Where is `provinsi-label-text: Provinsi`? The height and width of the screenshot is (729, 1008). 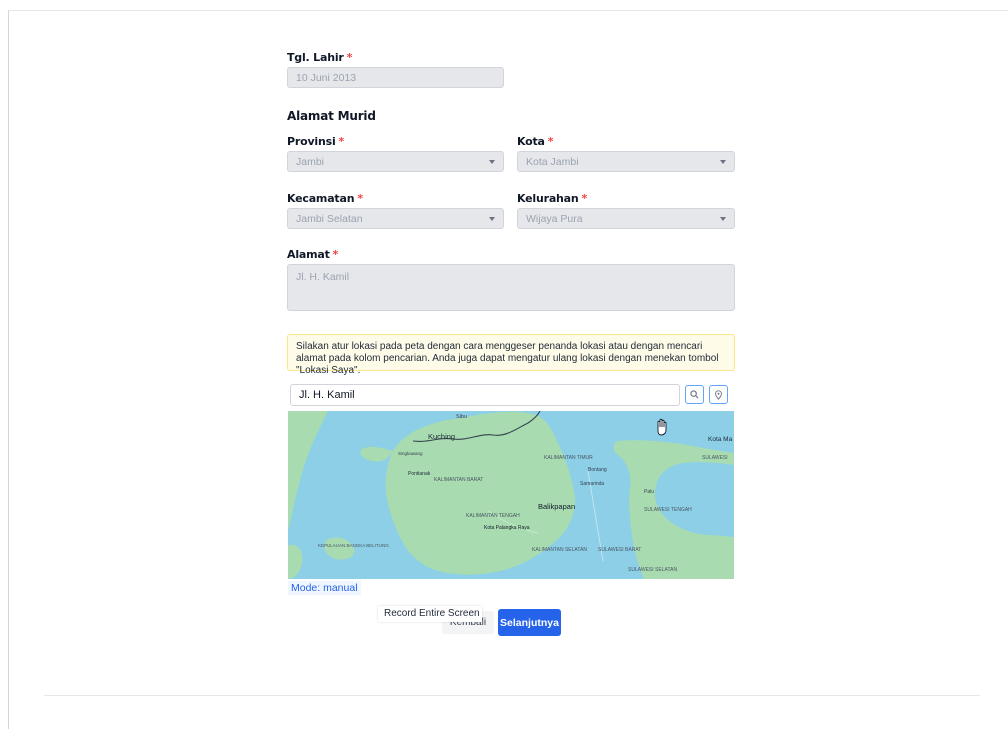 provinsi-label-text: Provinsi is located at coordinates (311, 141).